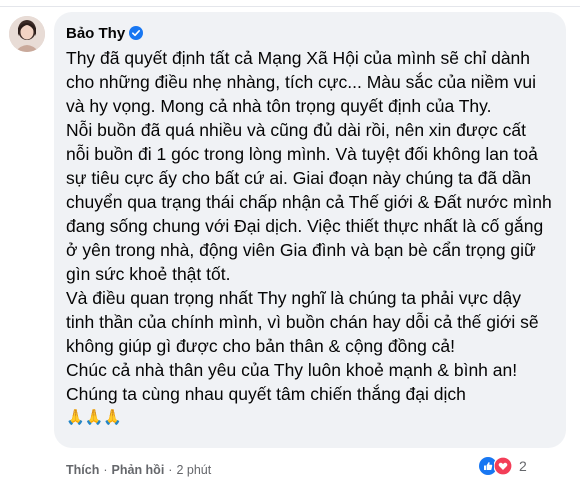 The image size is (580, 488). I want to click on comment-actions: Thích · Phản hồi · 2 phút, so click(138, 470).